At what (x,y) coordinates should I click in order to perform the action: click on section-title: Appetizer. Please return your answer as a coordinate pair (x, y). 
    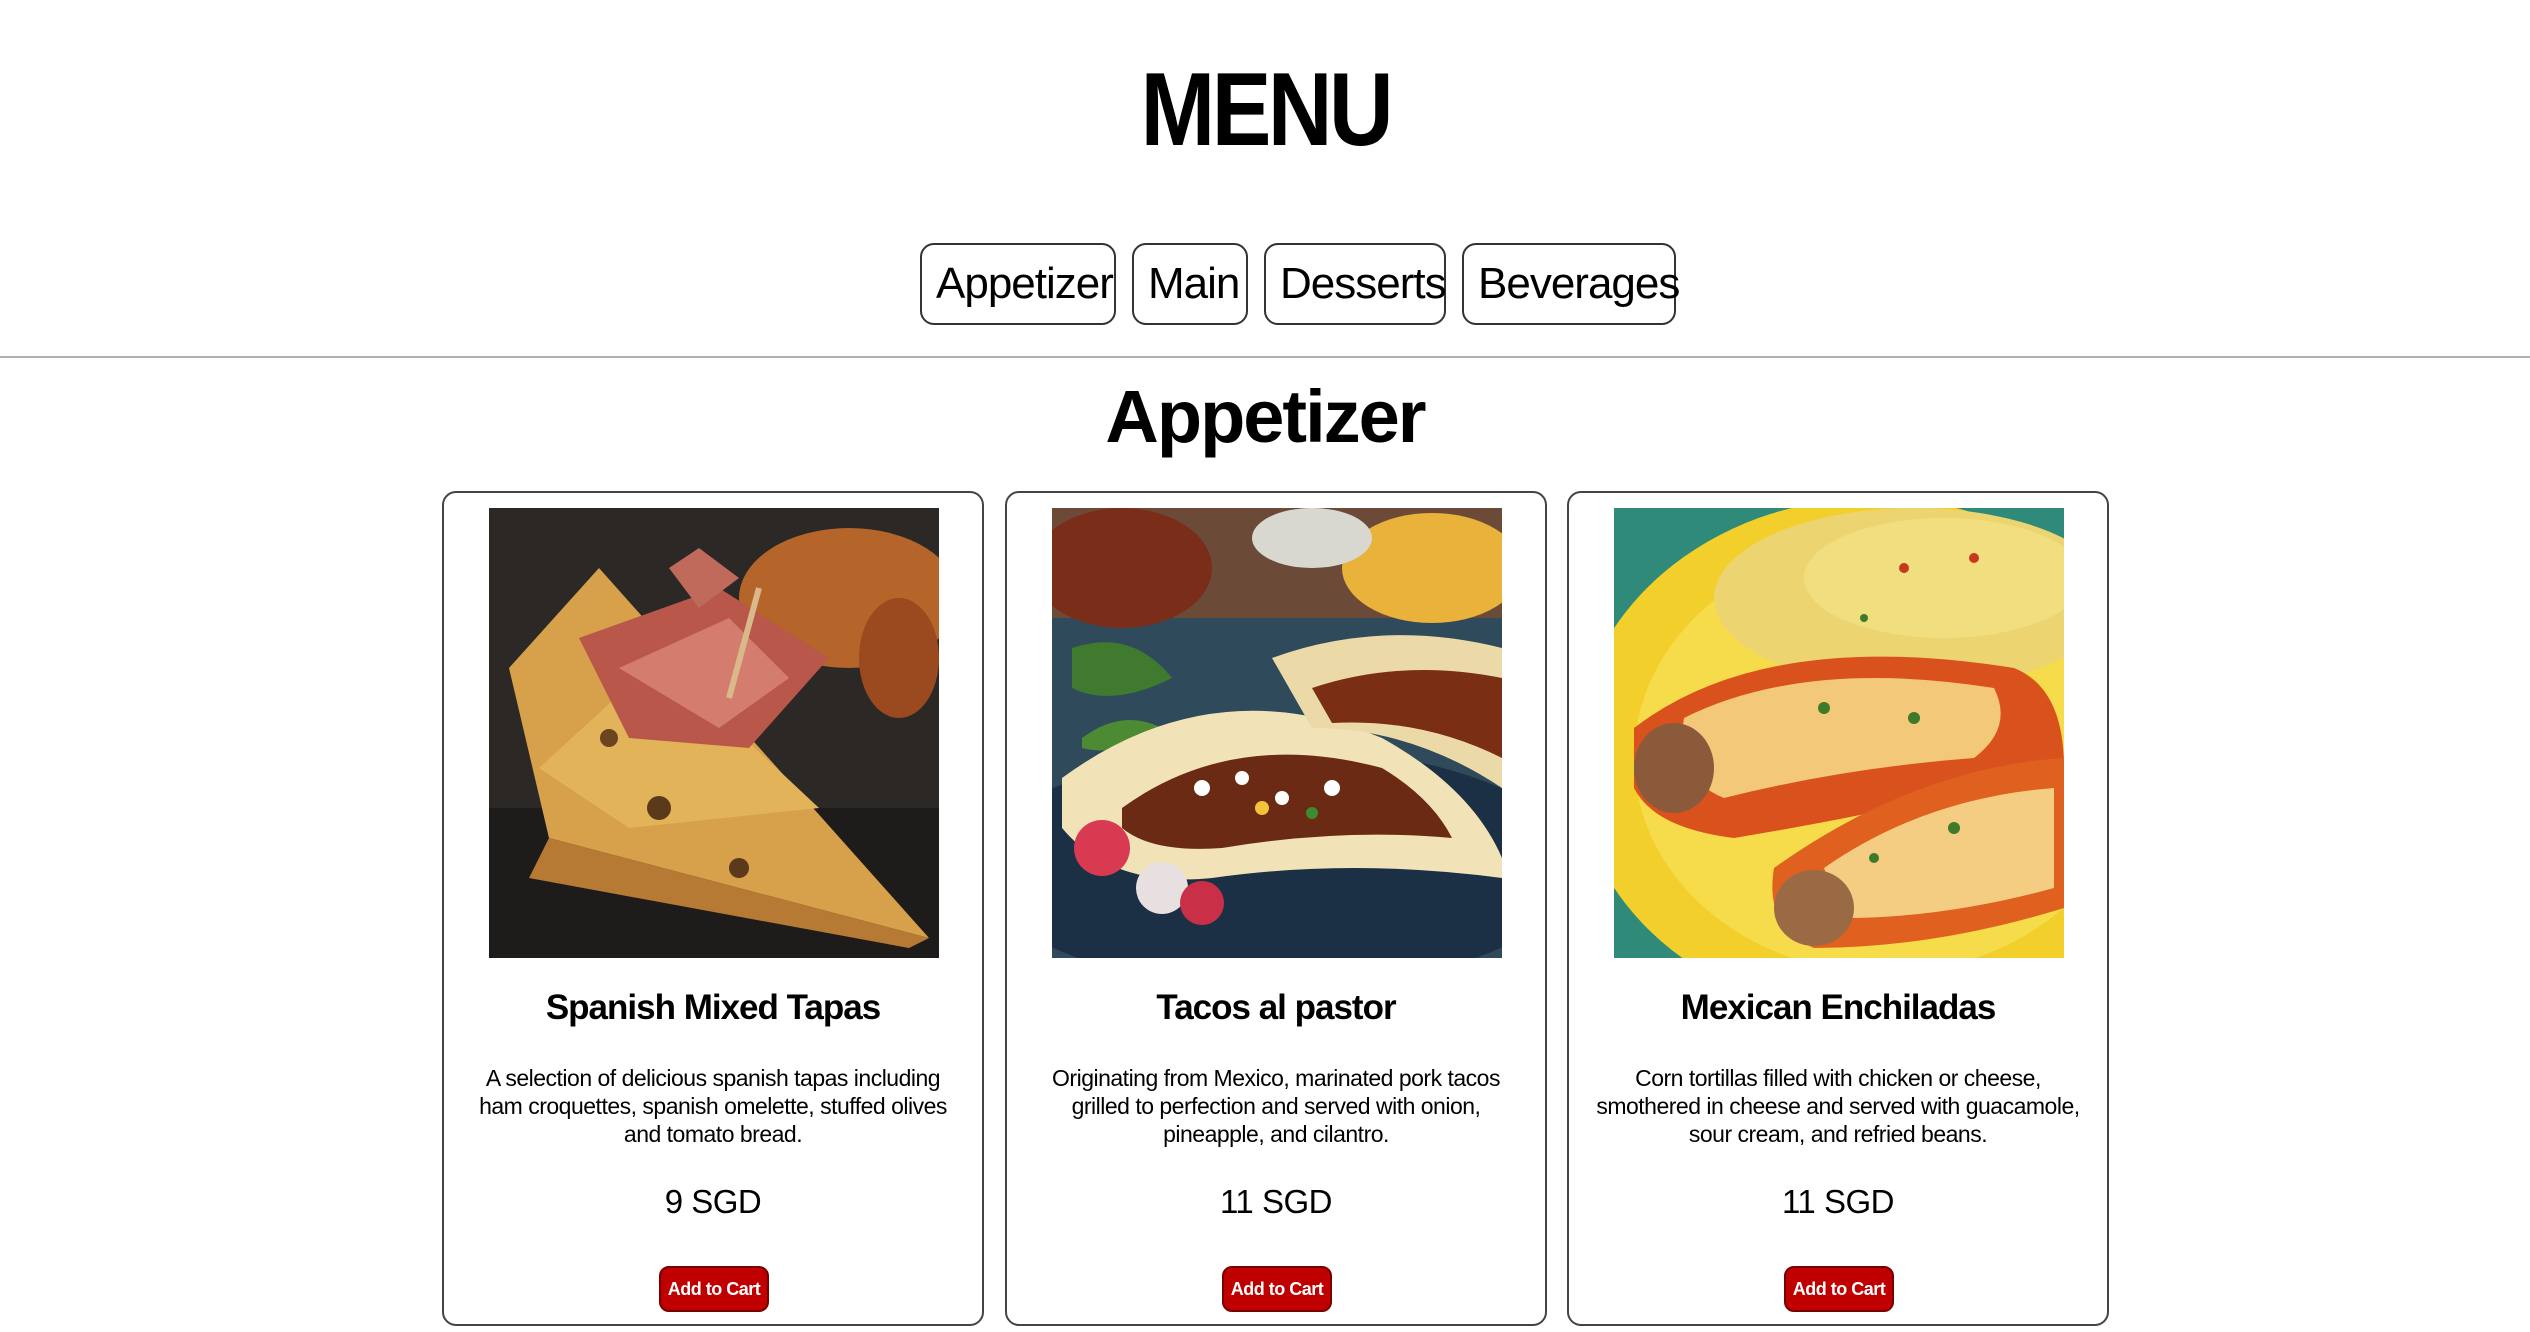
    Looking at the image, I should click on (1265, 416).